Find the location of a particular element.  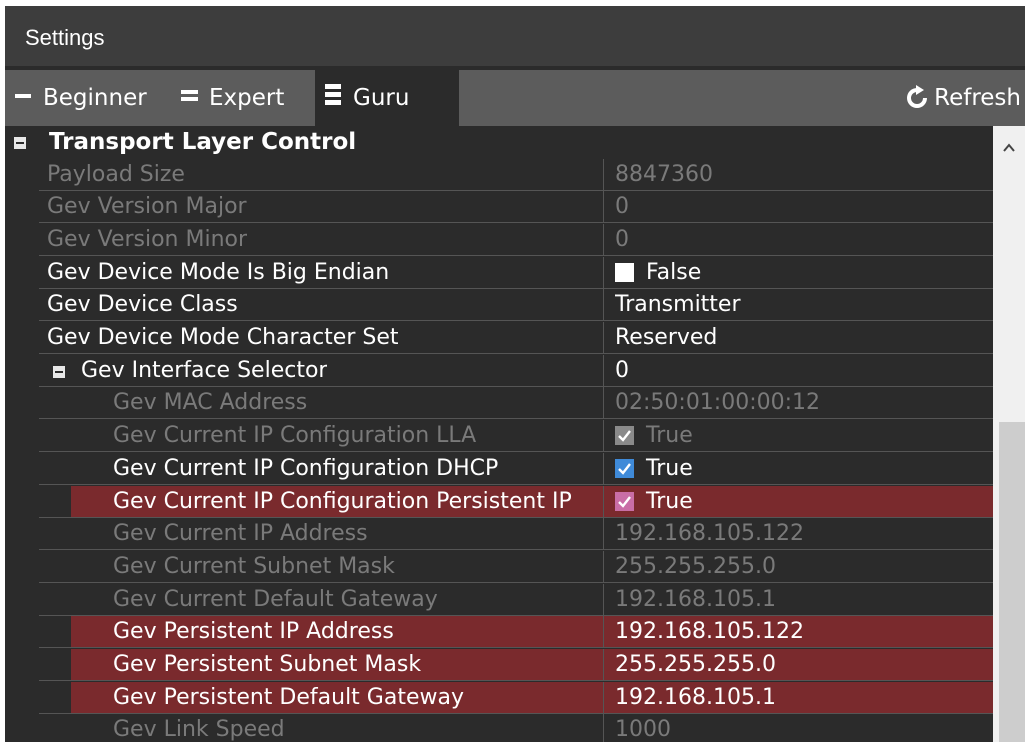

refresh-label: Refresh is located at coordinates (977, 98).